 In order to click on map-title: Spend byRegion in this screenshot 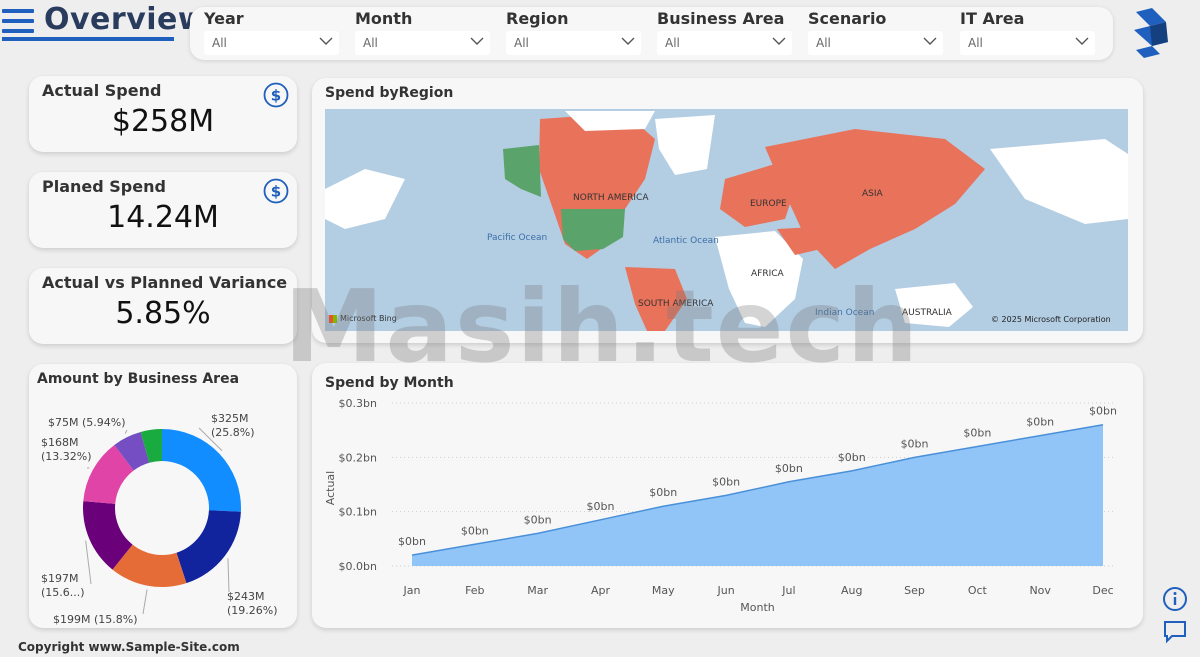, I will do `click(389, 93)`.